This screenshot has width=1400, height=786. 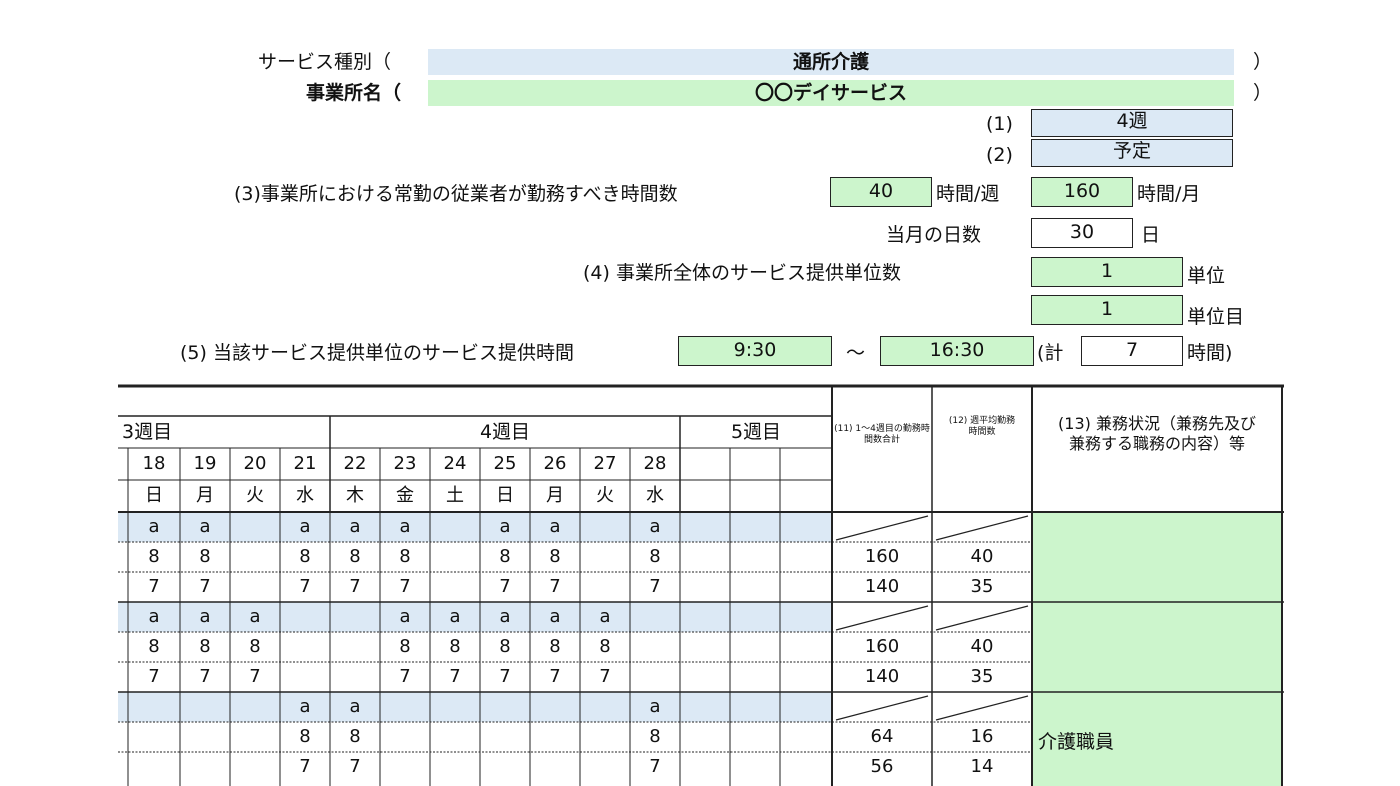 What do you see at coordinates (154, 463) in the screenshot?
I see `date-cell: 18` at bounding box center [154, 463].